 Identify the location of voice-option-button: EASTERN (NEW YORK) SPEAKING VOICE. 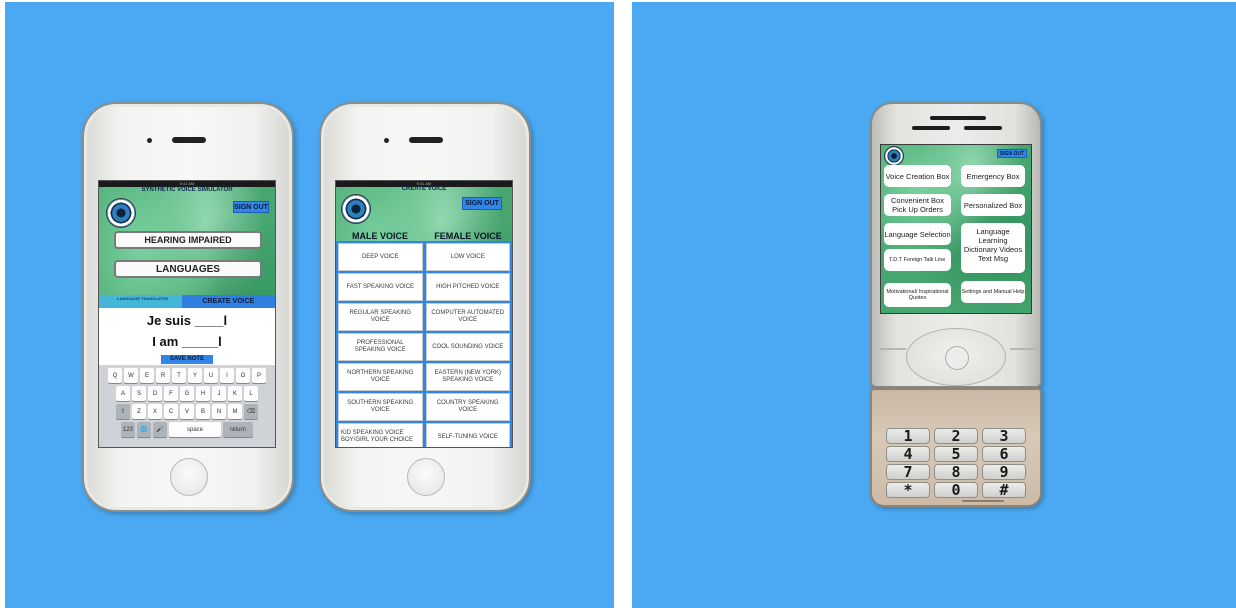
(467, 377).